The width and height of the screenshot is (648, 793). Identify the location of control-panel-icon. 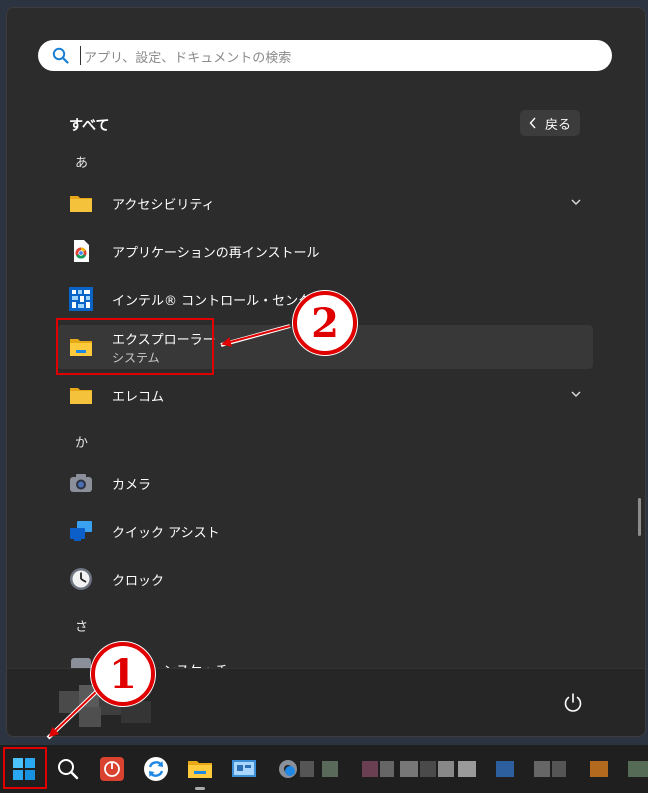
(244, 769).